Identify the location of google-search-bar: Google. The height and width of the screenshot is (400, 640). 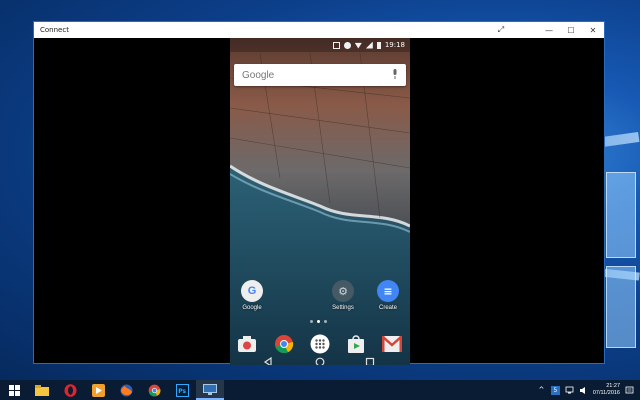
(320, 75).